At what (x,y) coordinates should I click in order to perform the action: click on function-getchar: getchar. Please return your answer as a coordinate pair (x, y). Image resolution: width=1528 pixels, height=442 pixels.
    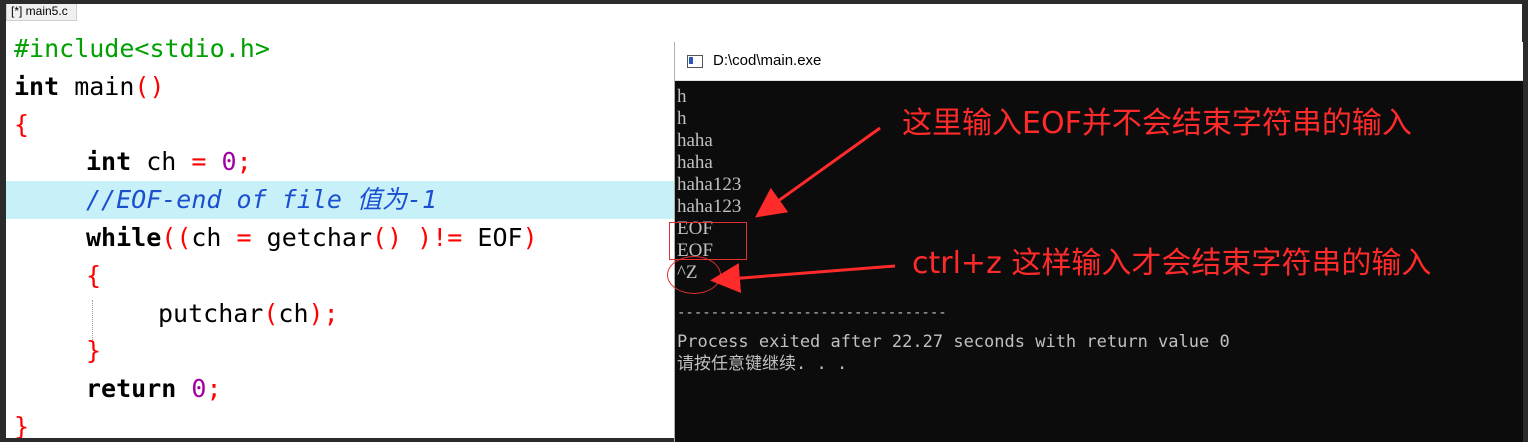
    Looking at the image, I should click on (312, 237).